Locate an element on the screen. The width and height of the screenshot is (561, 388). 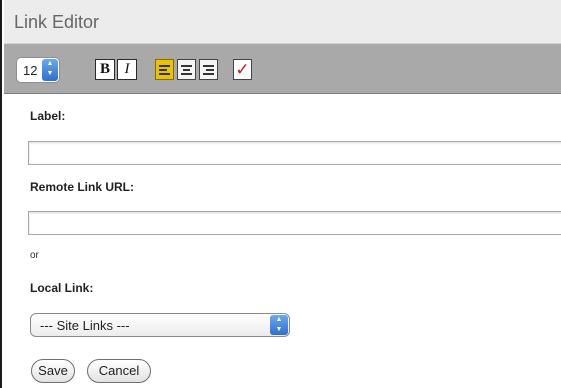
local-link-select: --- Site Links --- ▲ ▼ is located at coordinates (160, 325).